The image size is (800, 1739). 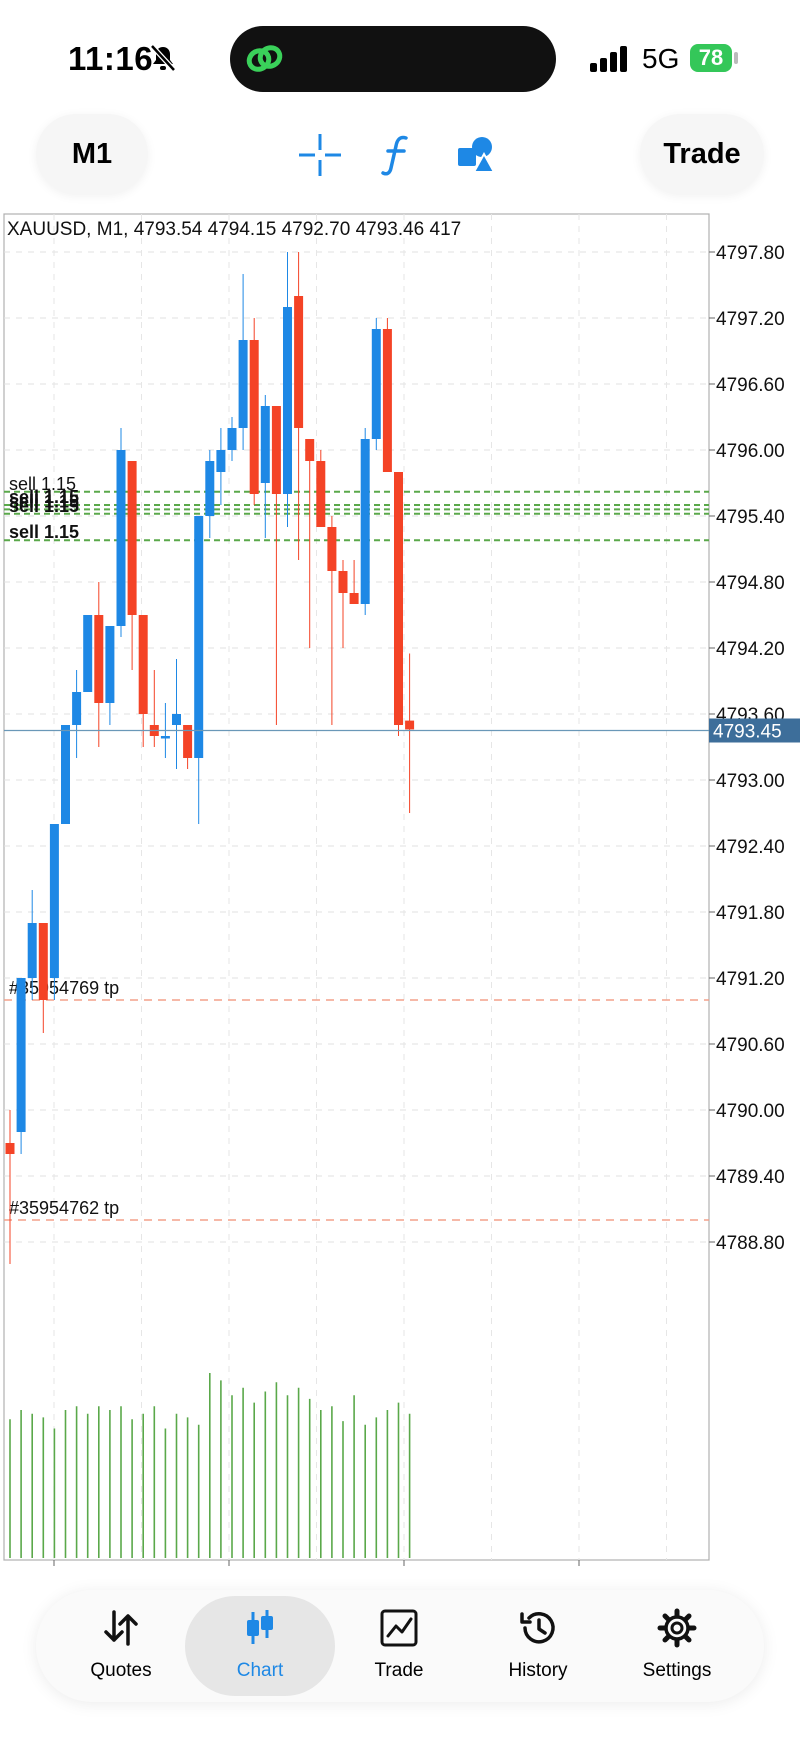 What do you see at coordinates (677, 1670) in the screenshot?
I see `tab-settings-label: Settings` at bounding box center [677, 1670].